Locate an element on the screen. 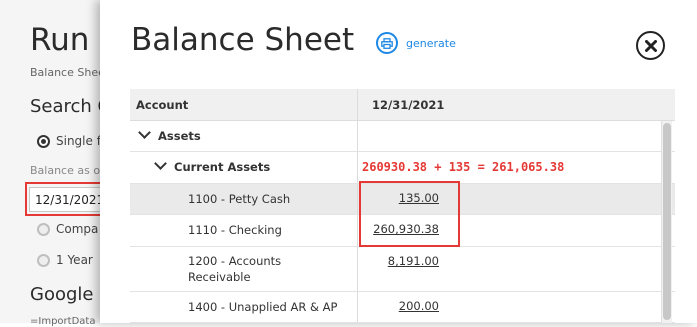  balance-date-input: 12/31/2021 is located at coordinates (65, 199).